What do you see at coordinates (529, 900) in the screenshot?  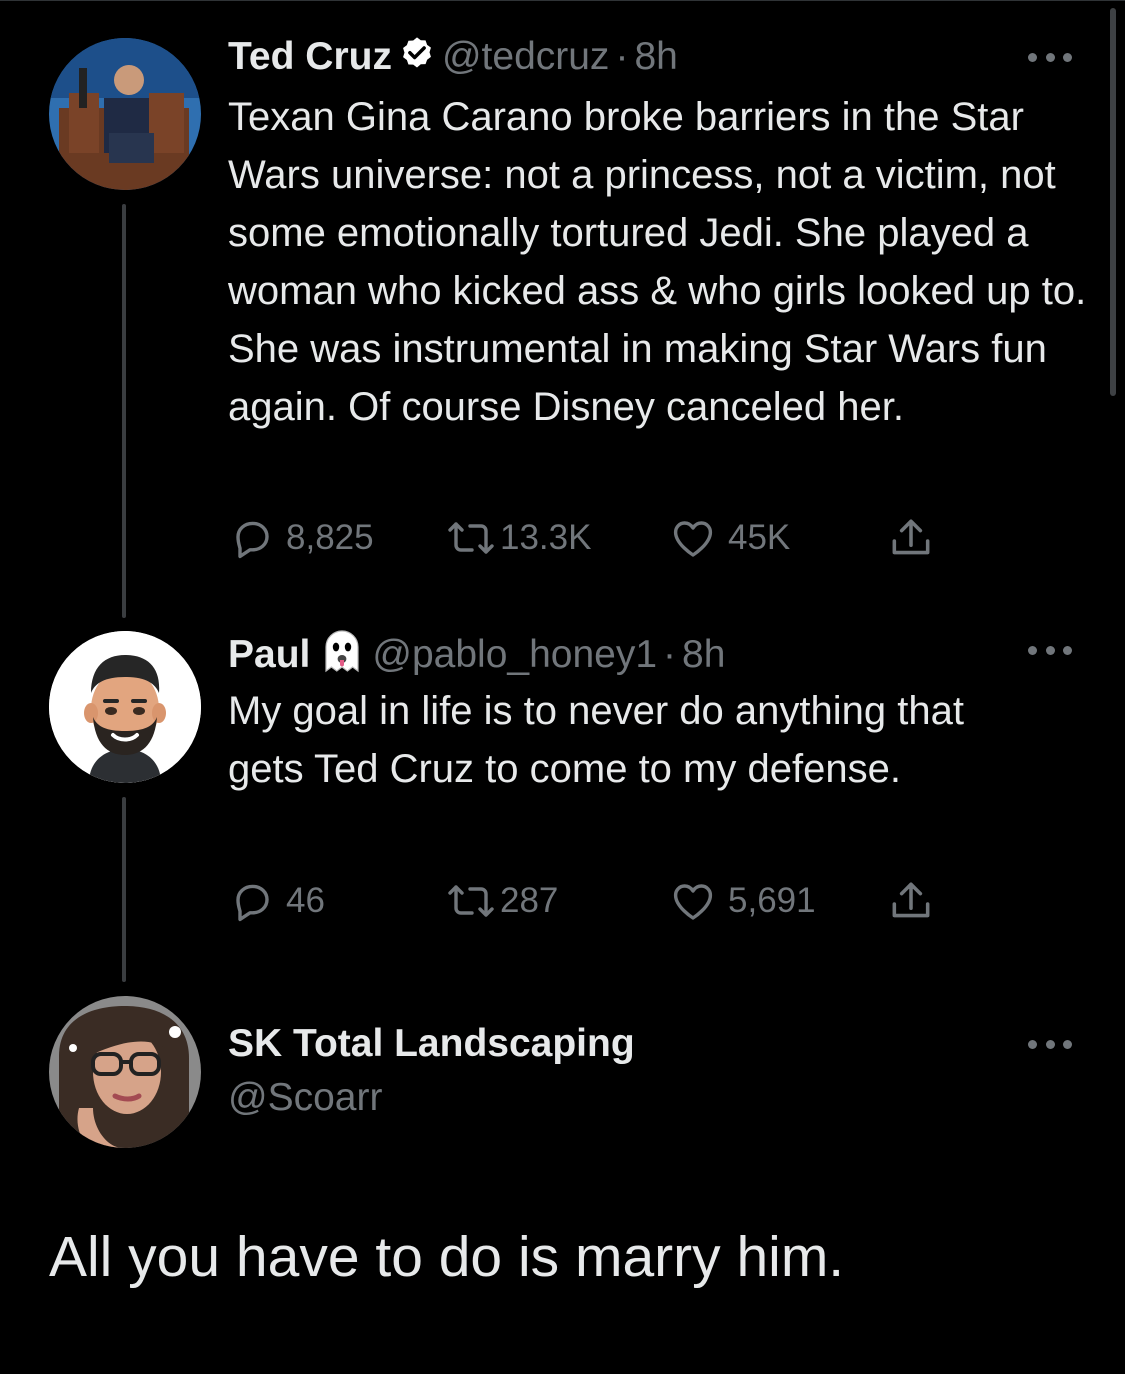 I see `retweet-count: 287` at bounding box center [529, 900].